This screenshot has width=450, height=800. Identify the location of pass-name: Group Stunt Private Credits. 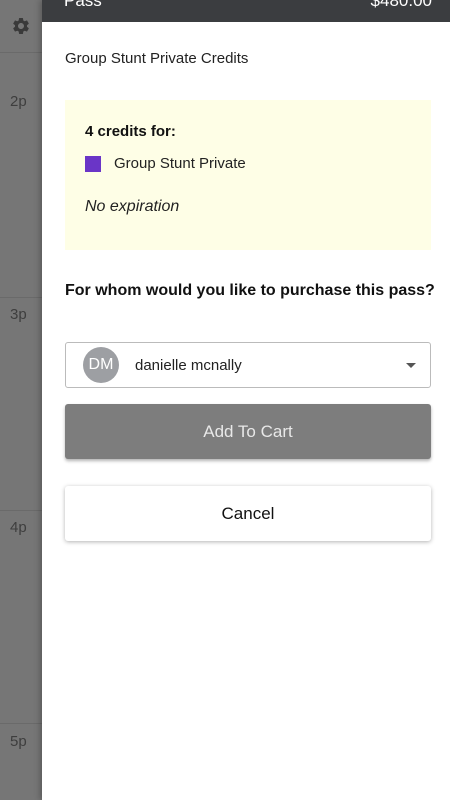
(157, 58).